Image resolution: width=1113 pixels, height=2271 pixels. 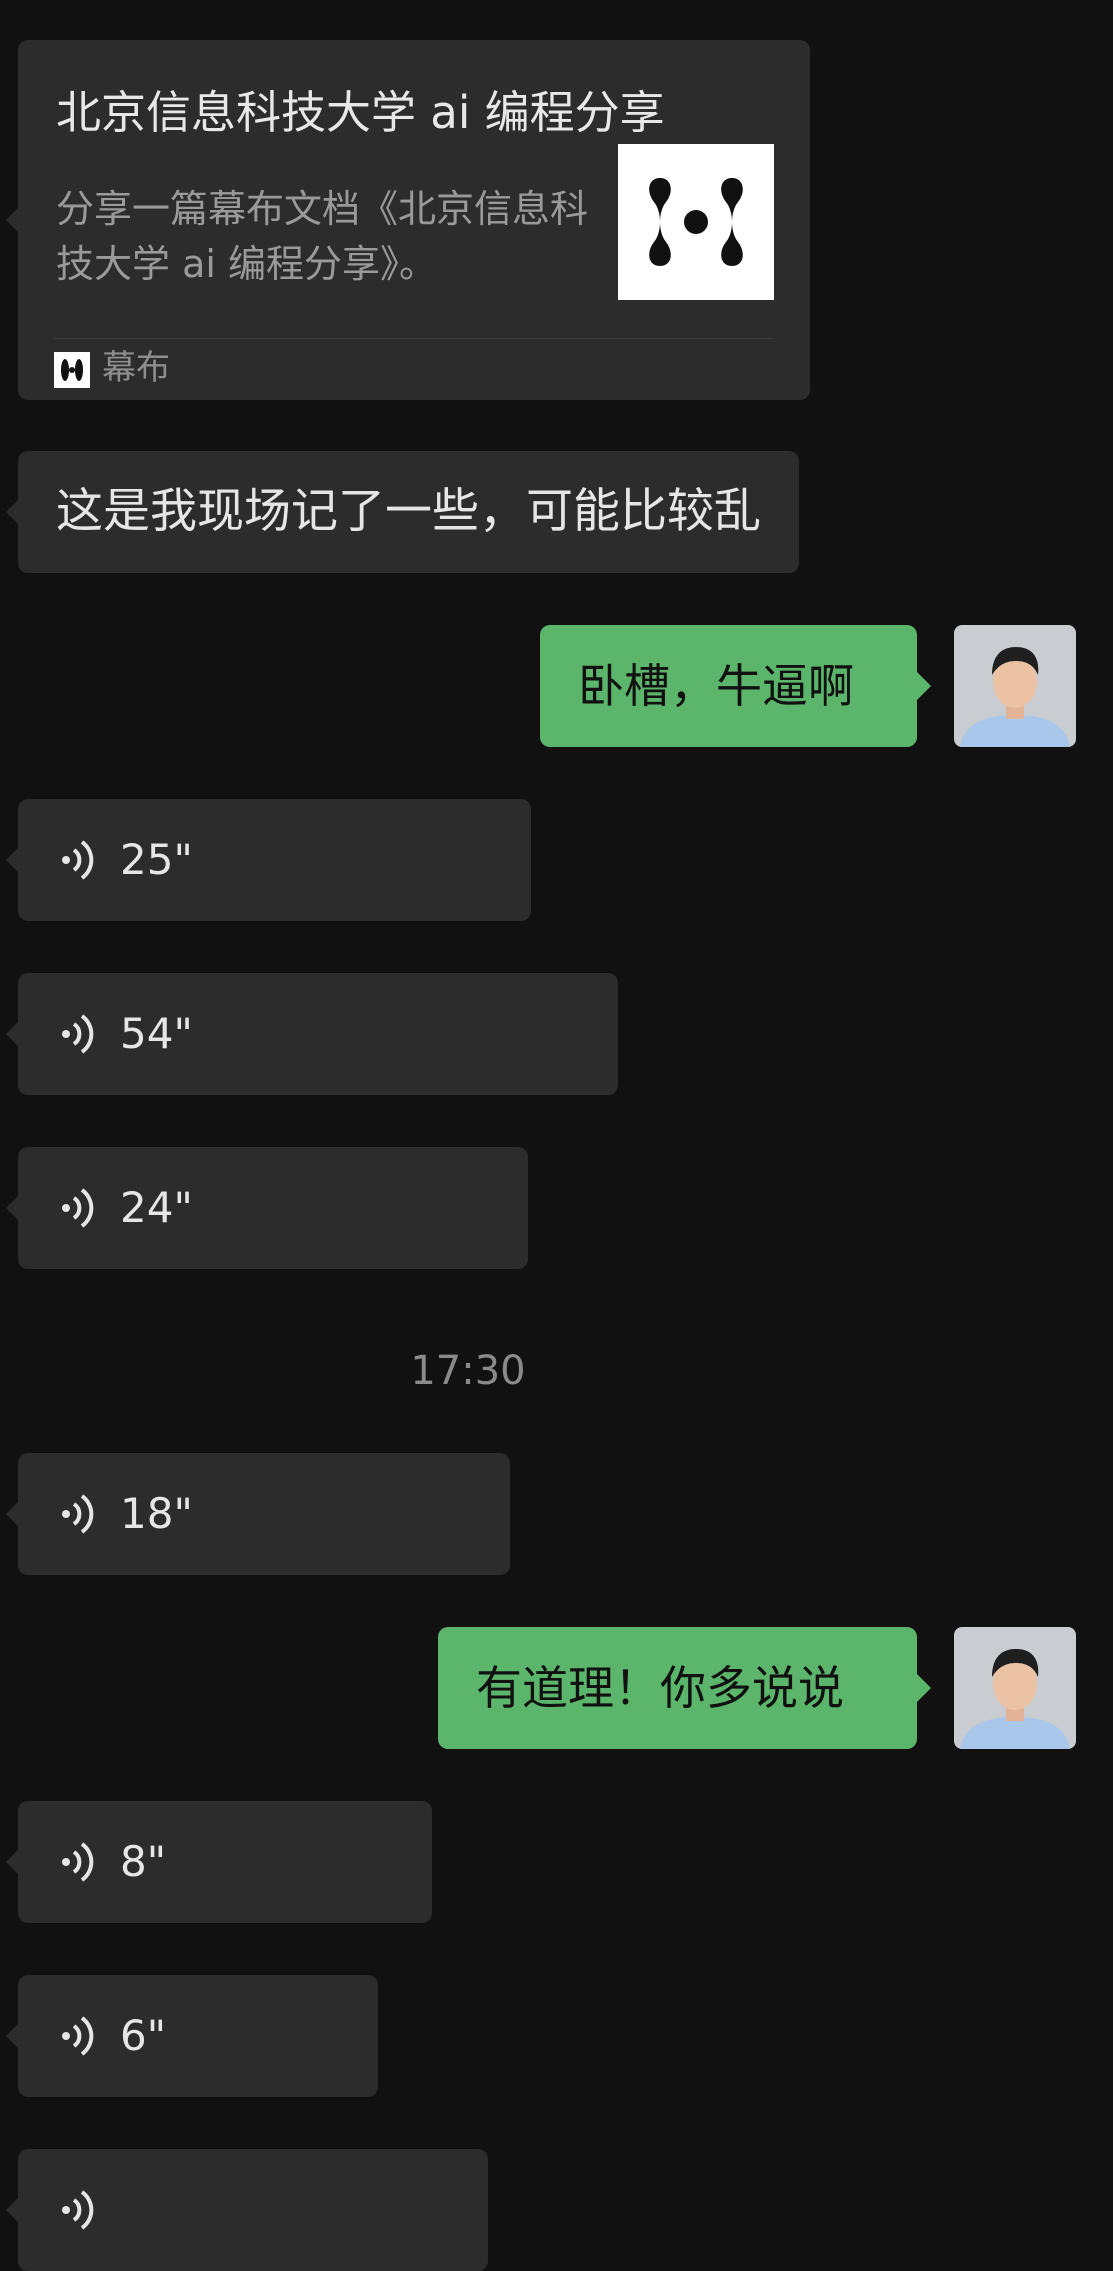 I want to click on voice-duration: 18", so click(x=156, y=1513).